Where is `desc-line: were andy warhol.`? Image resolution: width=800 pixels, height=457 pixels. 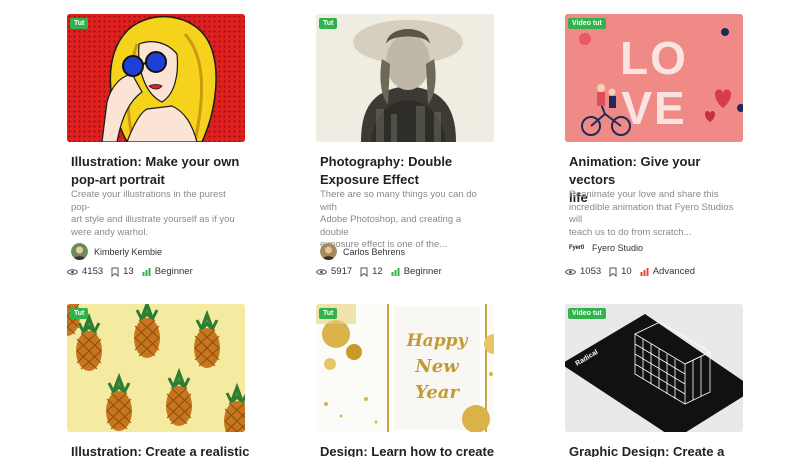
desc-line: were andy warhol. is located at coordinates (110, 232).